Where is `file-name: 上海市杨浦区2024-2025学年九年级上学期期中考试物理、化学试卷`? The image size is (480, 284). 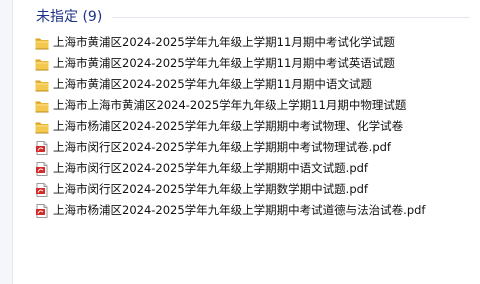
file-name: 上海市杨浦区2024-2025学年九年级上学期期中考试物理、化学试卷 is located at coordinates (228, 126).